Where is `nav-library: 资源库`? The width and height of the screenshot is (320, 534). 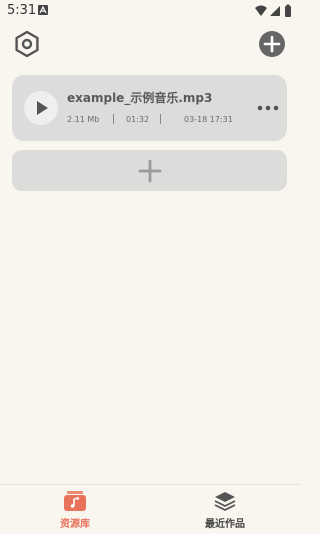 nav-library: 资源库 is located at coordinates (75, 509).